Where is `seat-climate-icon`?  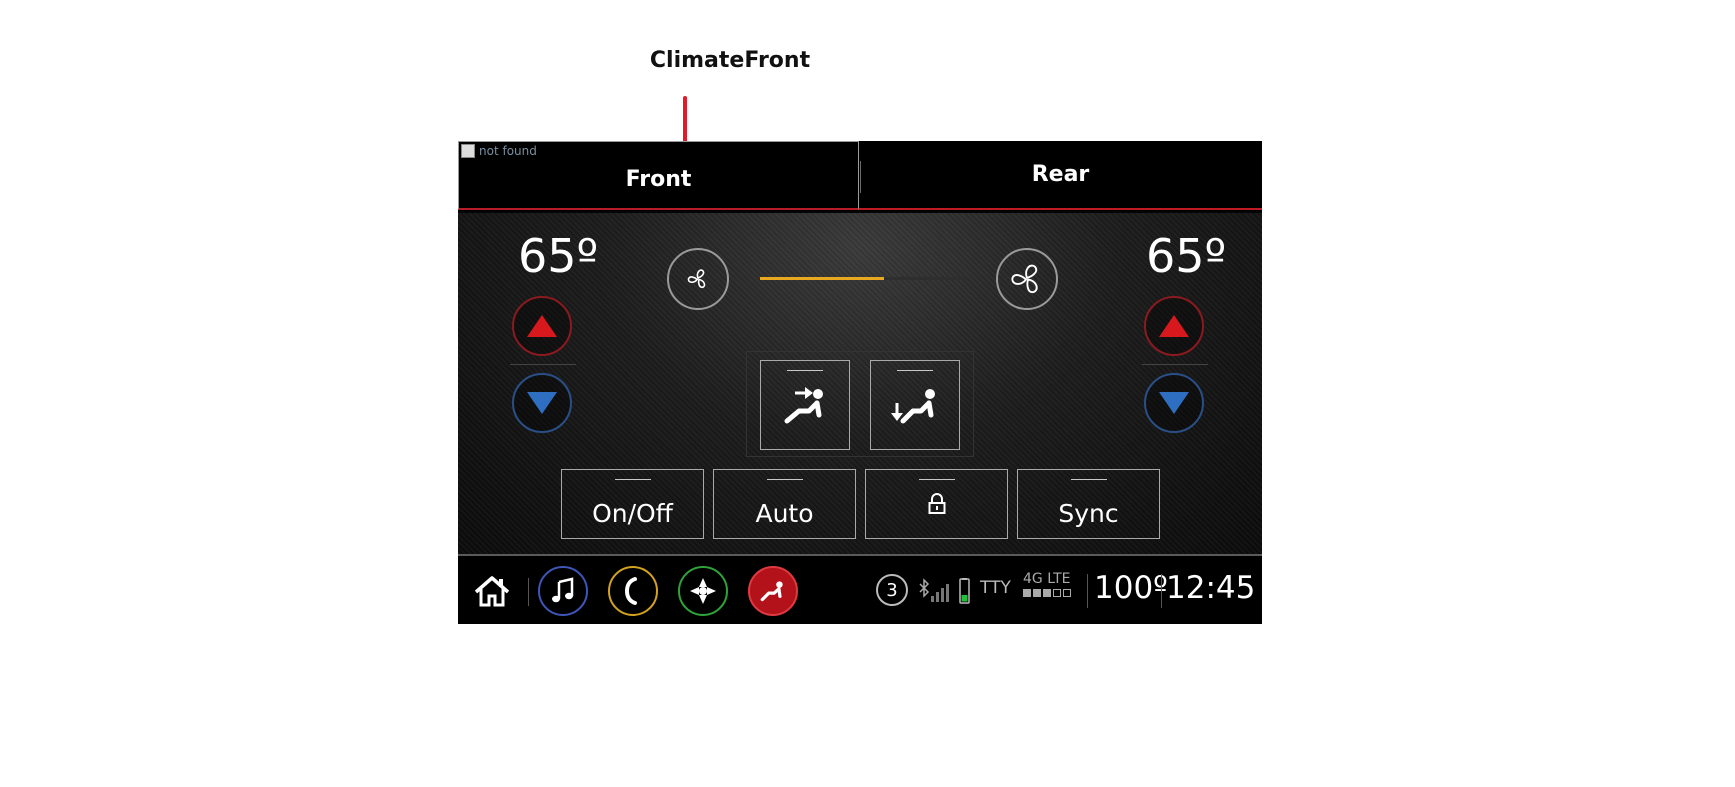 seat-climate-icon is located at coordinates (771, 591).